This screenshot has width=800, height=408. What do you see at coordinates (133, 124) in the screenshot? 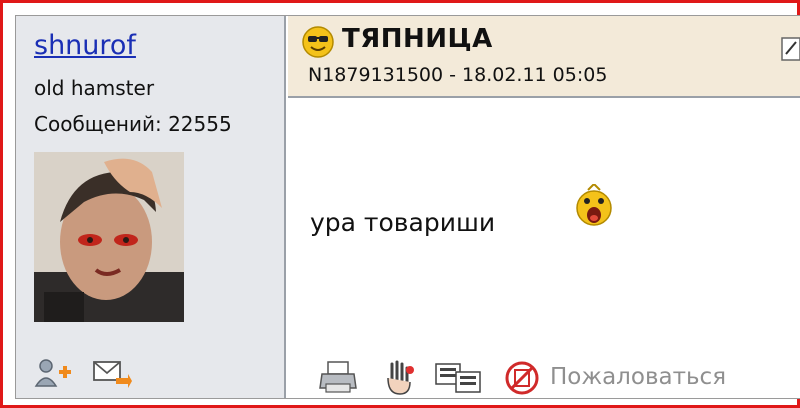
I see `author-message-count: Сообщений: 22555` at bounding box center [133, 124].